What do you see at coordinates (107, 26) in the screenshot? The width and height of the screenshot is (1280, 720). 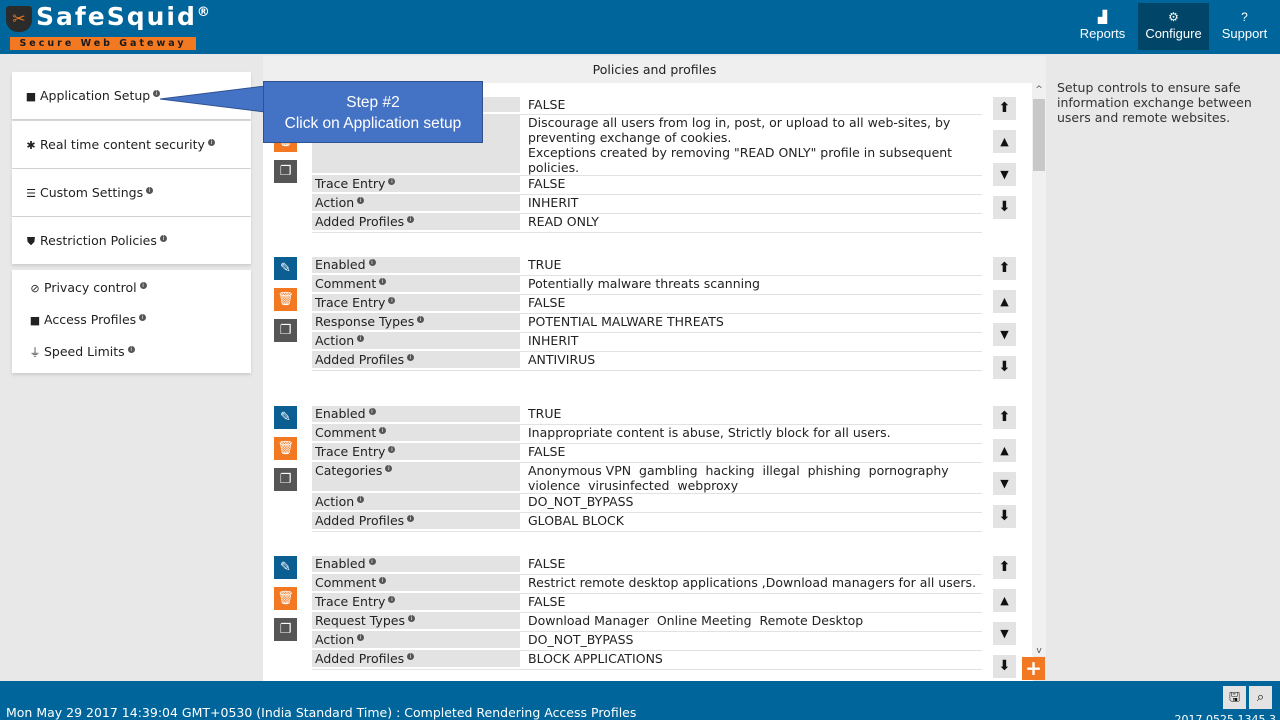 I see `safesquid-logo: ✂ SafeSquid® Secure Web Gateway` at bounding box center [107, 26].